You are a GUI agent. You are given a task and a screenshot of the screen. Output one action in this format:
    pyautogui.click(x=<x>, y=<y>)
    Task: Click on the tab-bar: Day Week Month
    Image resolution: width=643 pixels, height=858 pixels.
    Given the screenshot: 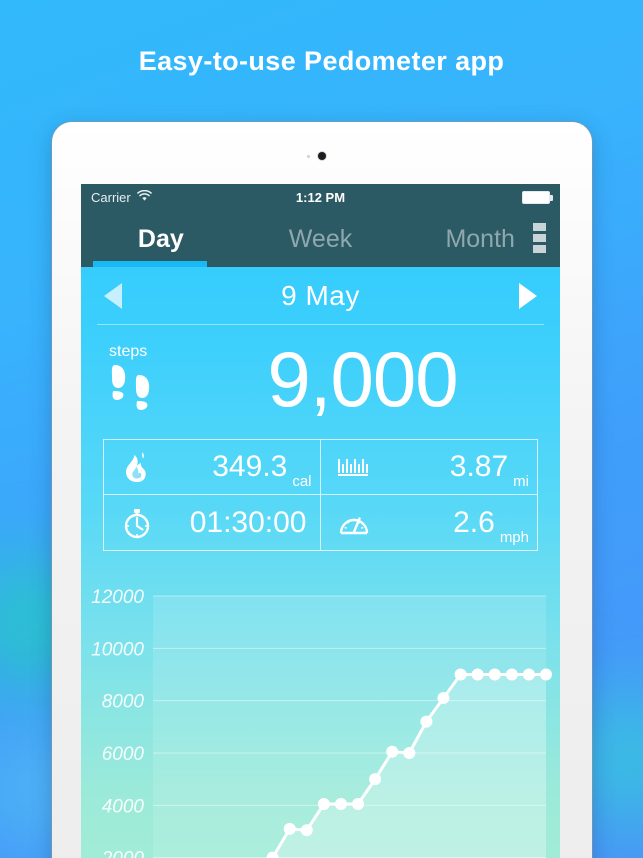 What is the action you would take?
    pyautogui.click(x=320, y=239)
    